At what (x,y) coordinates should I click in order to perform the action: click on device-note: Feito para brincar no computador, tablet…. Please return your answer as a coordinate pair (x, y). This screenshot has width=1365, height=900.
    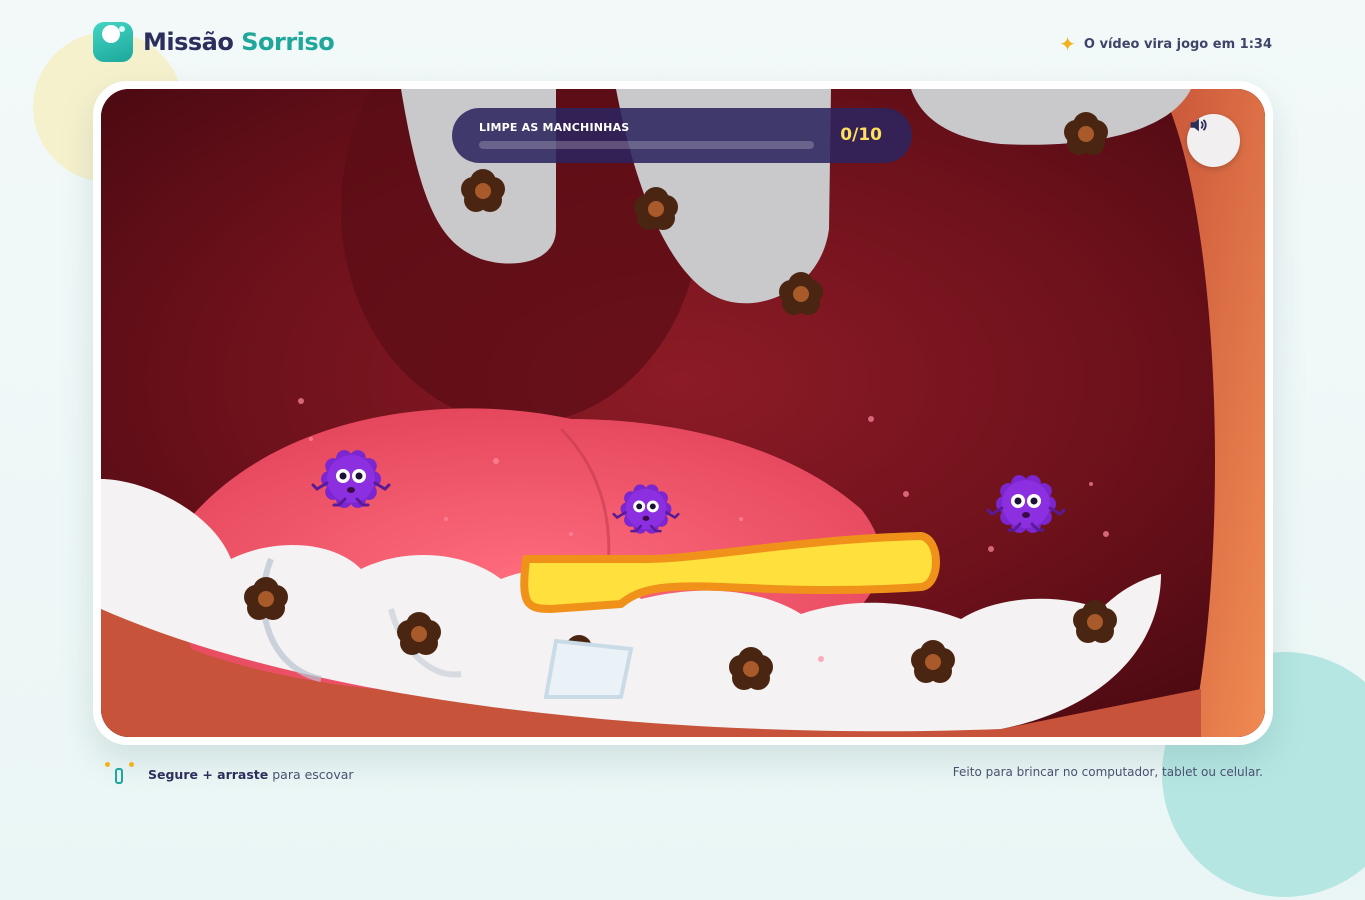
    Looking at the image, I should click on (1107, 772).